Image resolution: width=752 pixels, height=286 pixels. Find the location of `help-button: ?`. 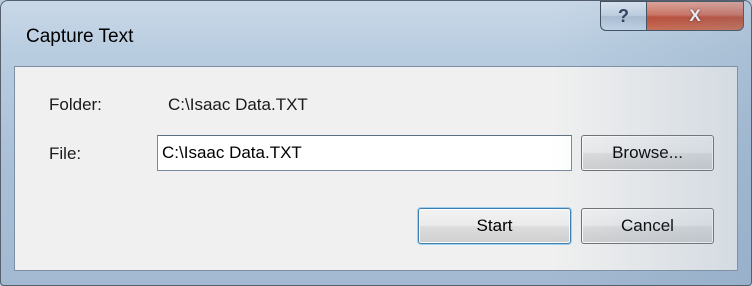

help-button: ? is located at coordinates (623, 16).